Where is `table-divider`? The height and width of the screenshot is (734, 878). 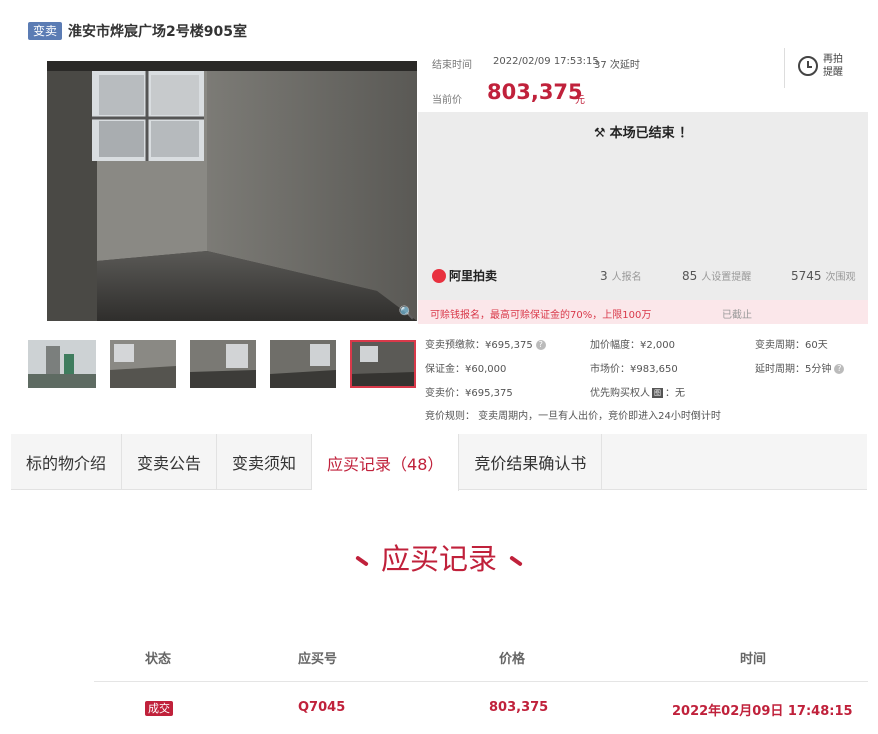 table-divider is located at coordinates (481, 681).